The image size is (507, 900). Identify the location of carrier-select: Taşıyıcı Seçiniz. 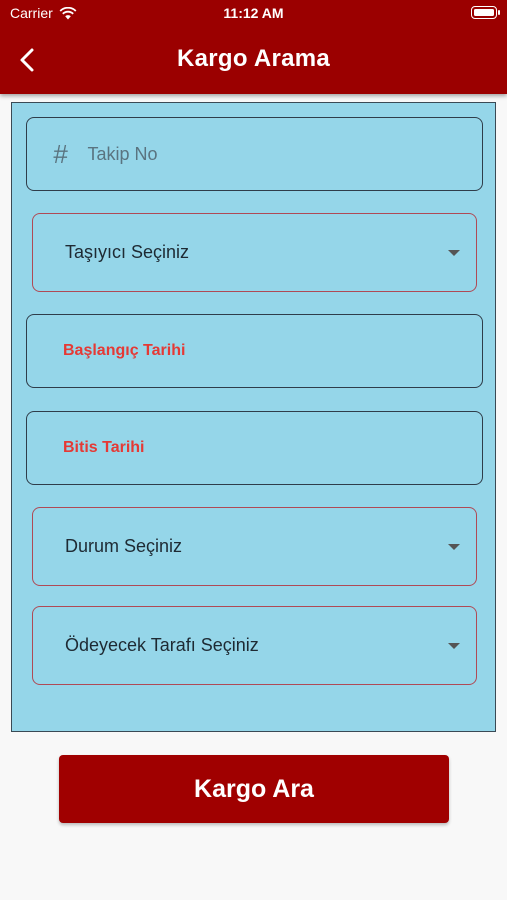
(254, 252).